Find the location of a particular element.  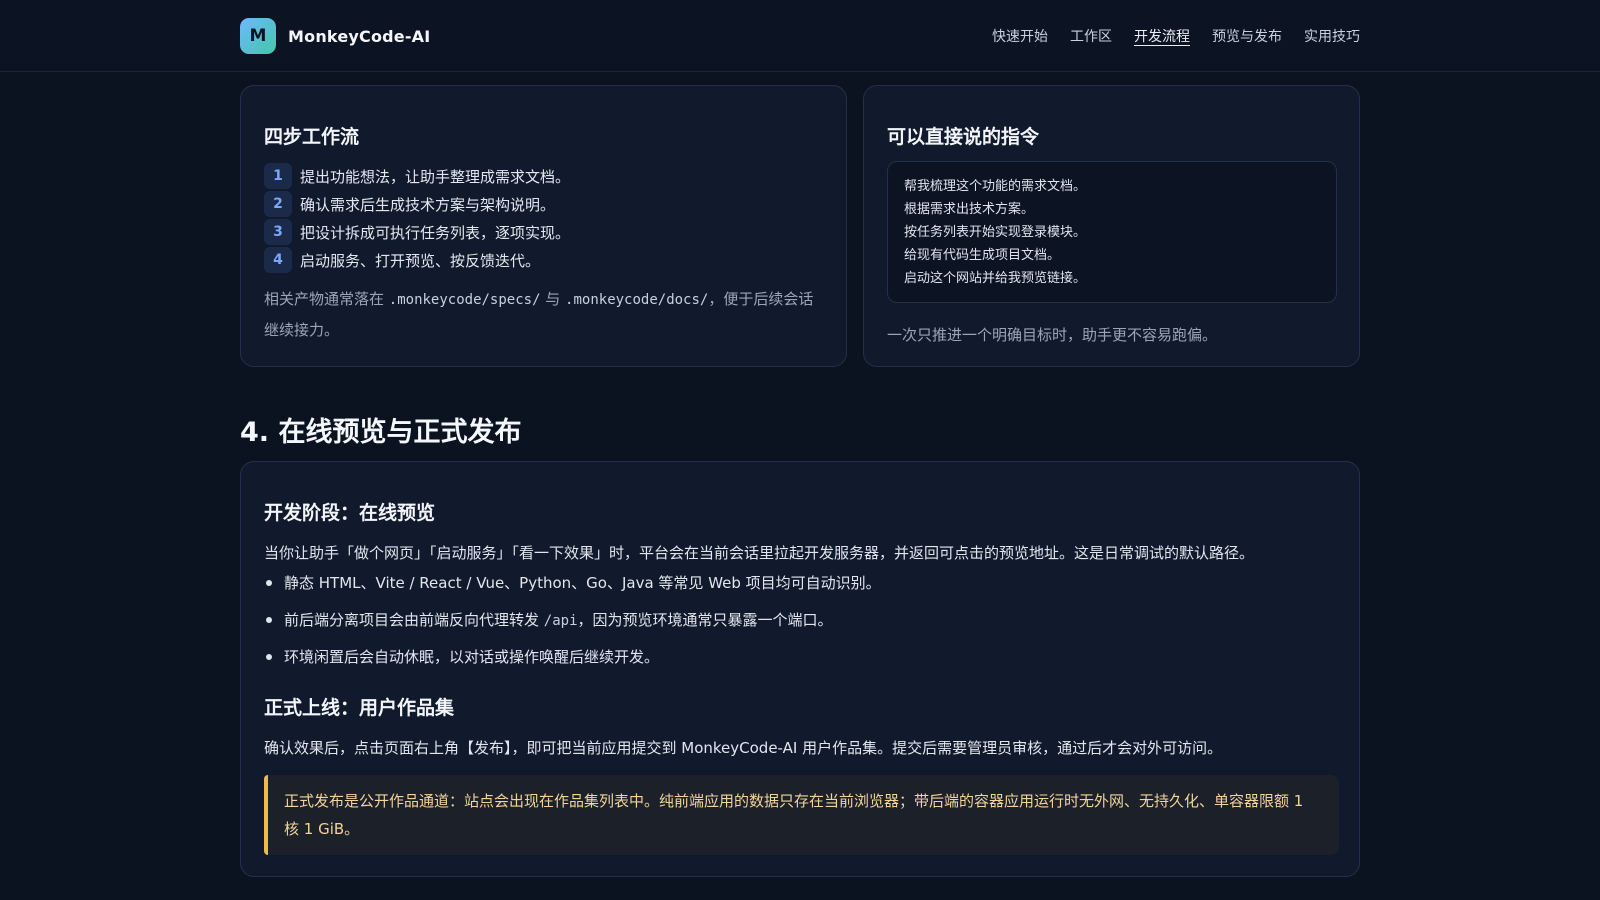

command-line: 按任务列表开始实现登录模块。 is located at coordinates (995, 232).